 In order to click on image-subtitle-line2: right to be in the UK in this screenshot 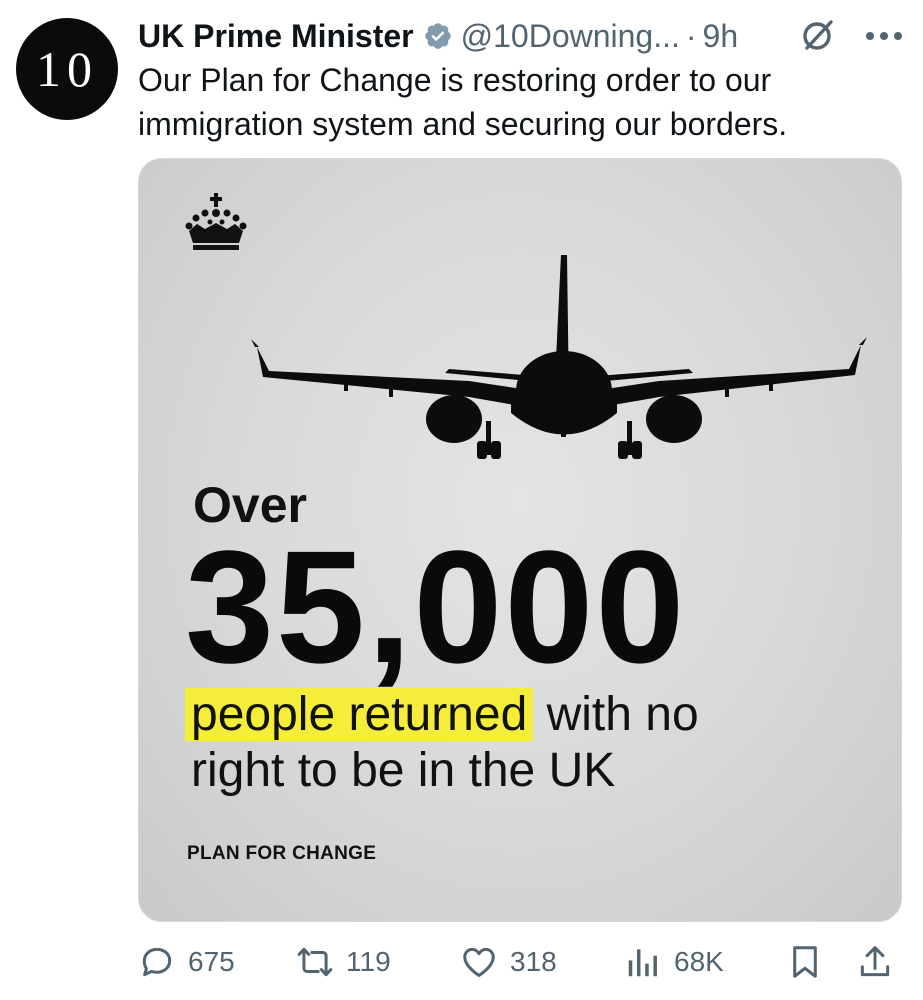, I will do `click(403, 770)`.